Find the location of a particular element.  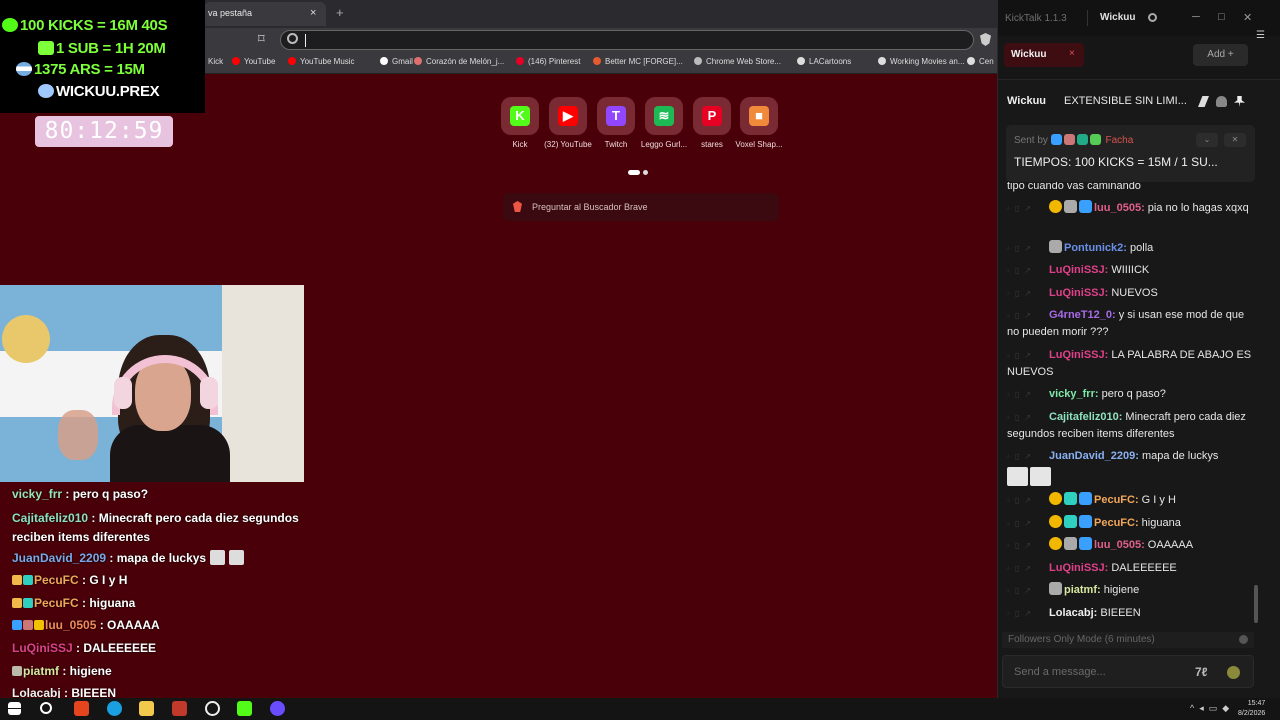

address-bar is located at coordinates (627, 40).